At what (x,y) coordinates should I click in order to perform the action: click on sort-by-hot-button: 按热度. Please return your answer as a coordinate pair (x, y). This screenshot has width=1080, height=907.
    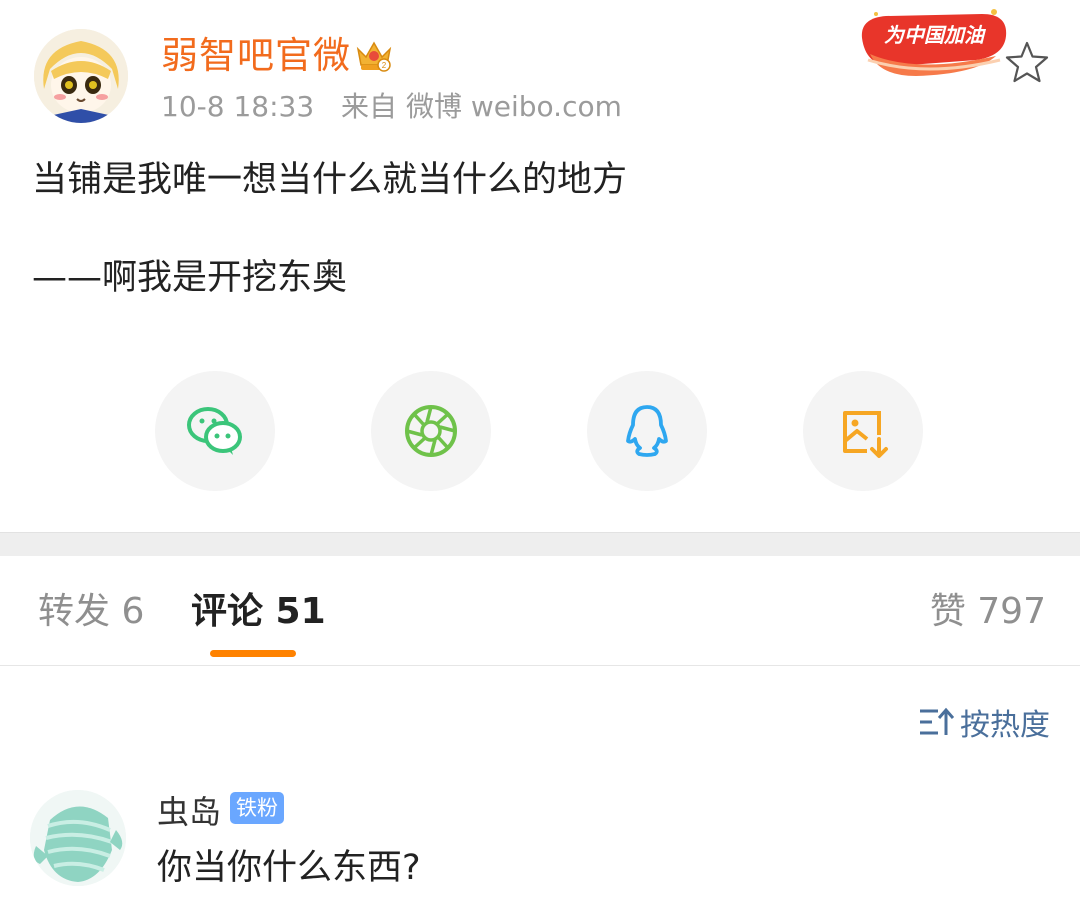
    Looking at the image, I should click on (984, 722).